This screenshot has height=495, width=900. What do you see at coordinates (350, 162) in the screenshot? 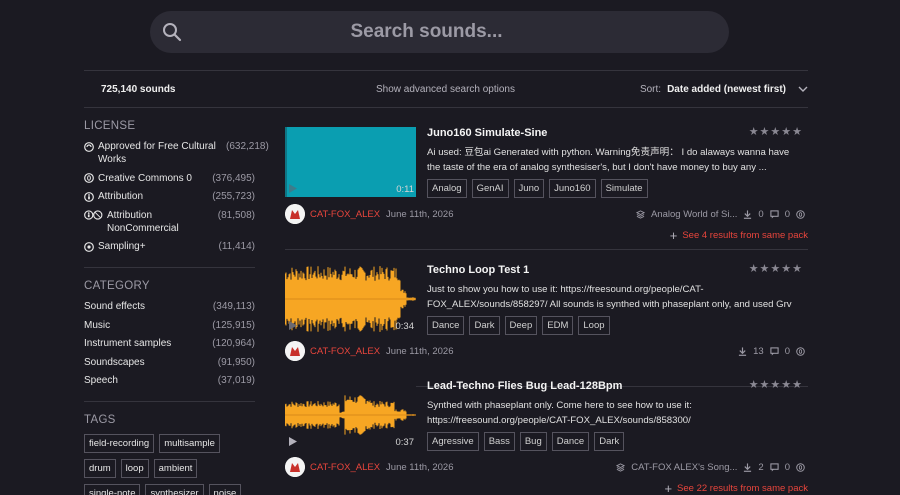
I see `waveform-player: 0:11` at bounding box center [350, 162].